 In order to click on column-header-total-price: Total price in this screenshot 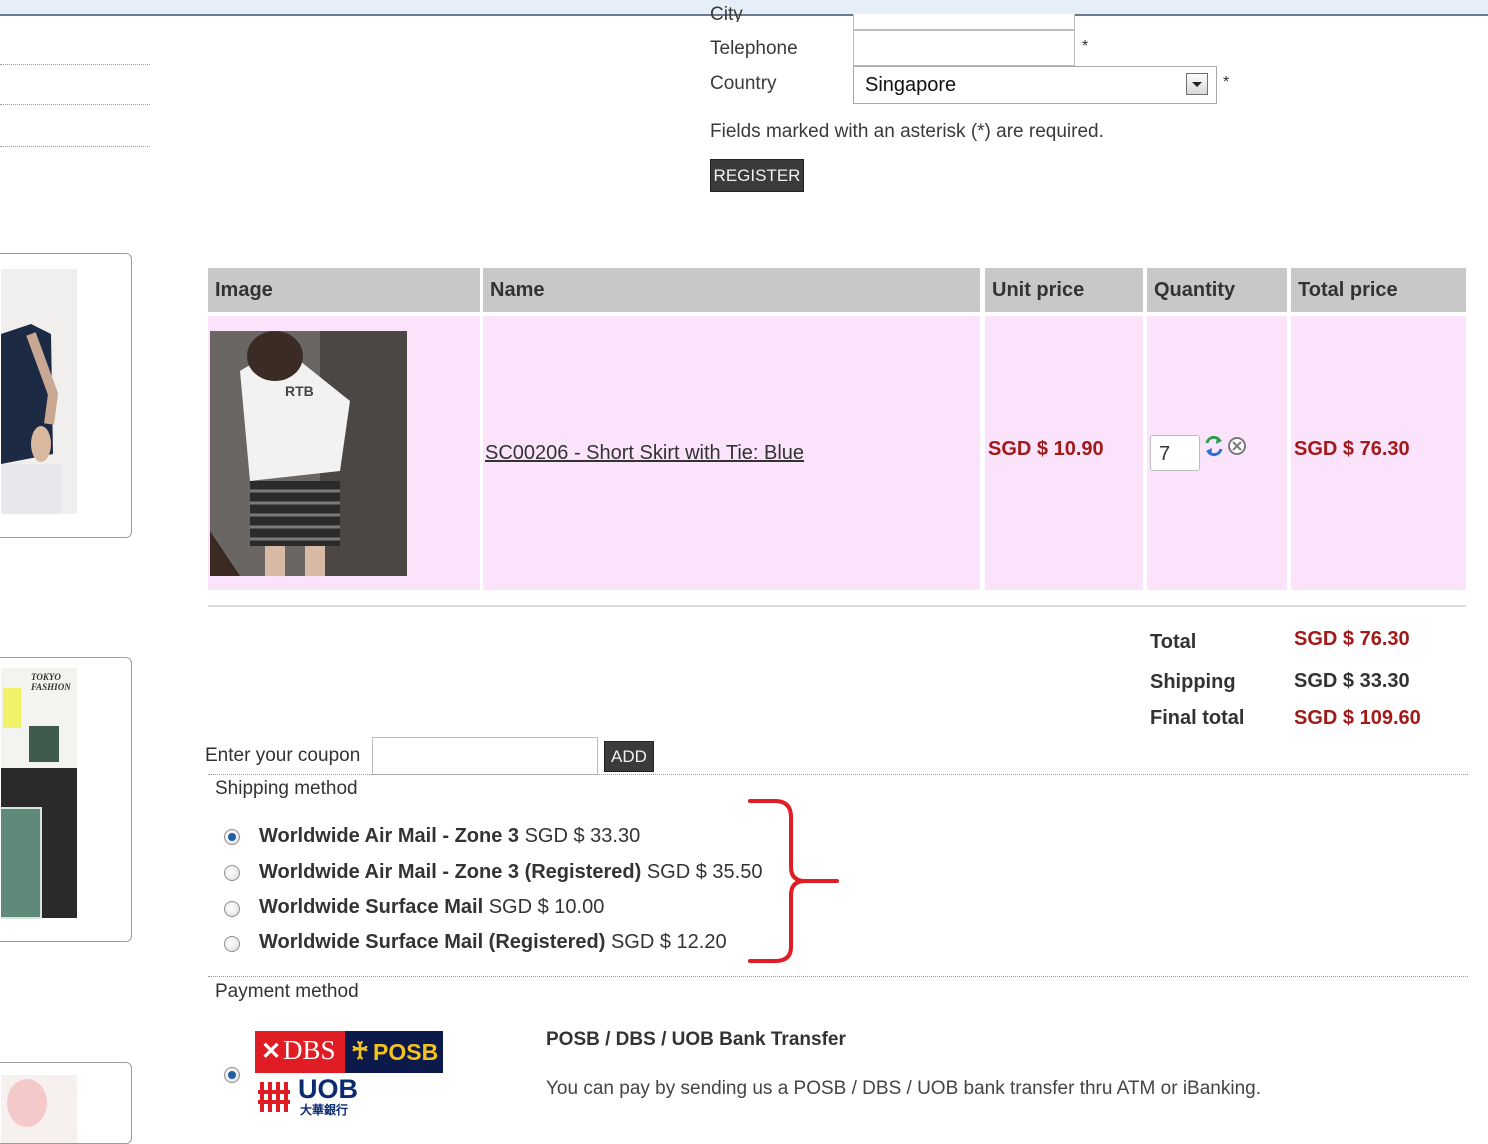, I will do `click(1378, 290)`.